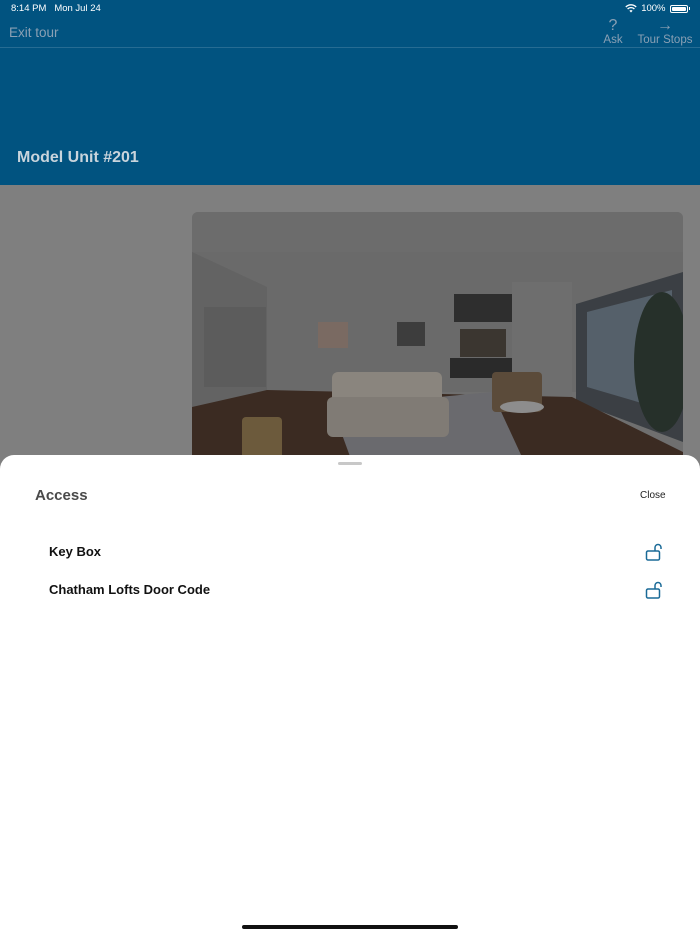  Describe the element at coordinates (665, 25) in the screenshot. I see `arrow-right-icon: →` at that location.